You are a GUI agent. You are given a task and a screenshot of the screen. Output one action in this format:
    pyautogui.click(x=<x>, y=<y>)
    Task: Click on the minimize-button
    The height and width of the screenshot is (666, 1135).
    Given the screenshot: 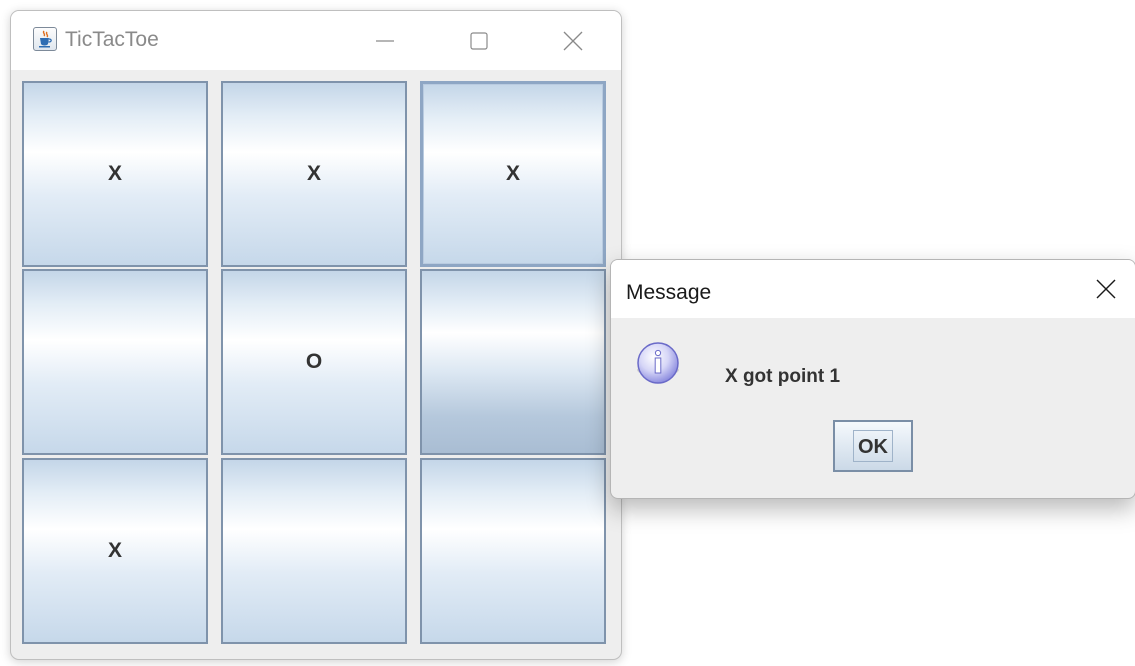 What is the action you would take?
    pyautogui.click(x=385, y=40)
    